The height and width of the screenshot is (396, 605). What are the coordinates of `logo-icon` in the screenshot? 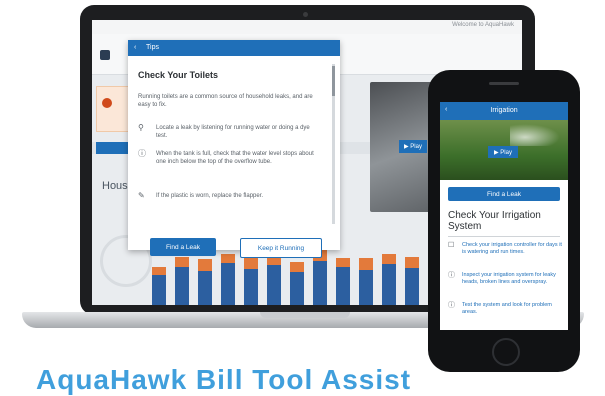 It's located at (105, 55).